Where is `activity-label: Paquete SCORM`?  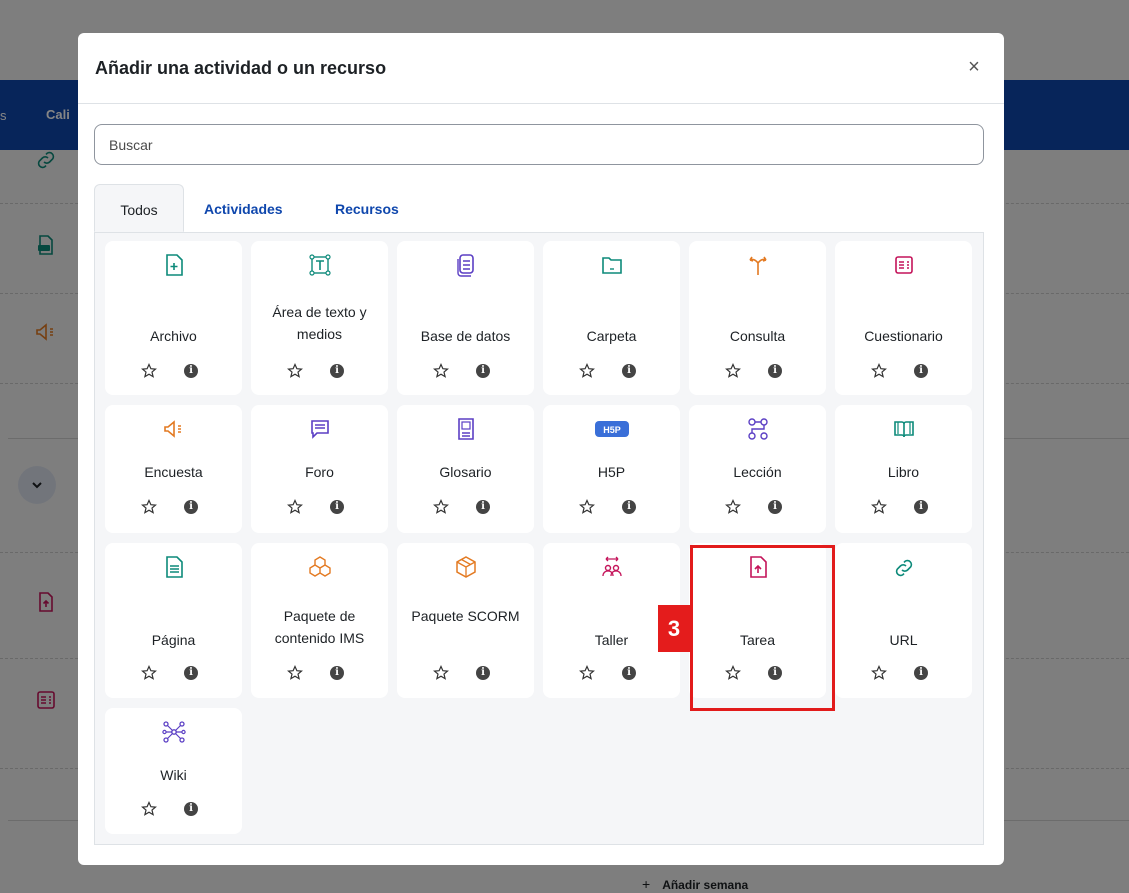 activity-label: Paquete SCORM is located at coordinates (465, 616).